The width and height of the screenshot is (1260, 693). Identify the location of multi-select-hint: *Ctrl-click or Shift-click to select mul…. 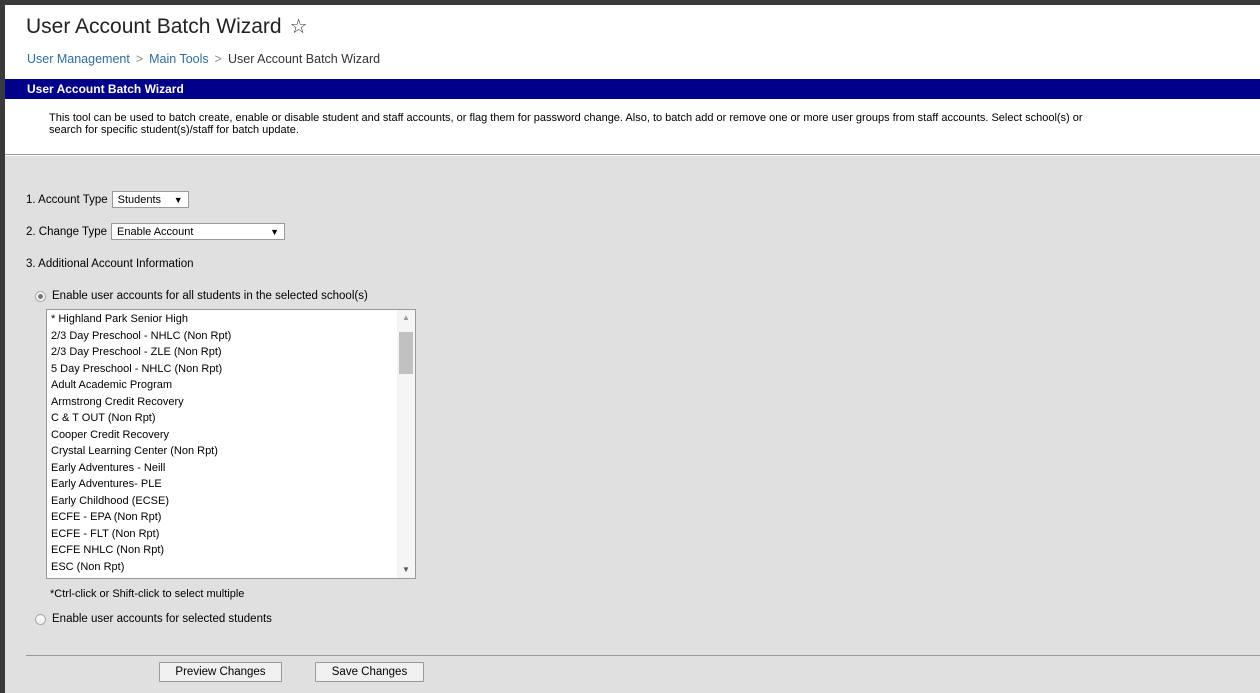
(147, 594).